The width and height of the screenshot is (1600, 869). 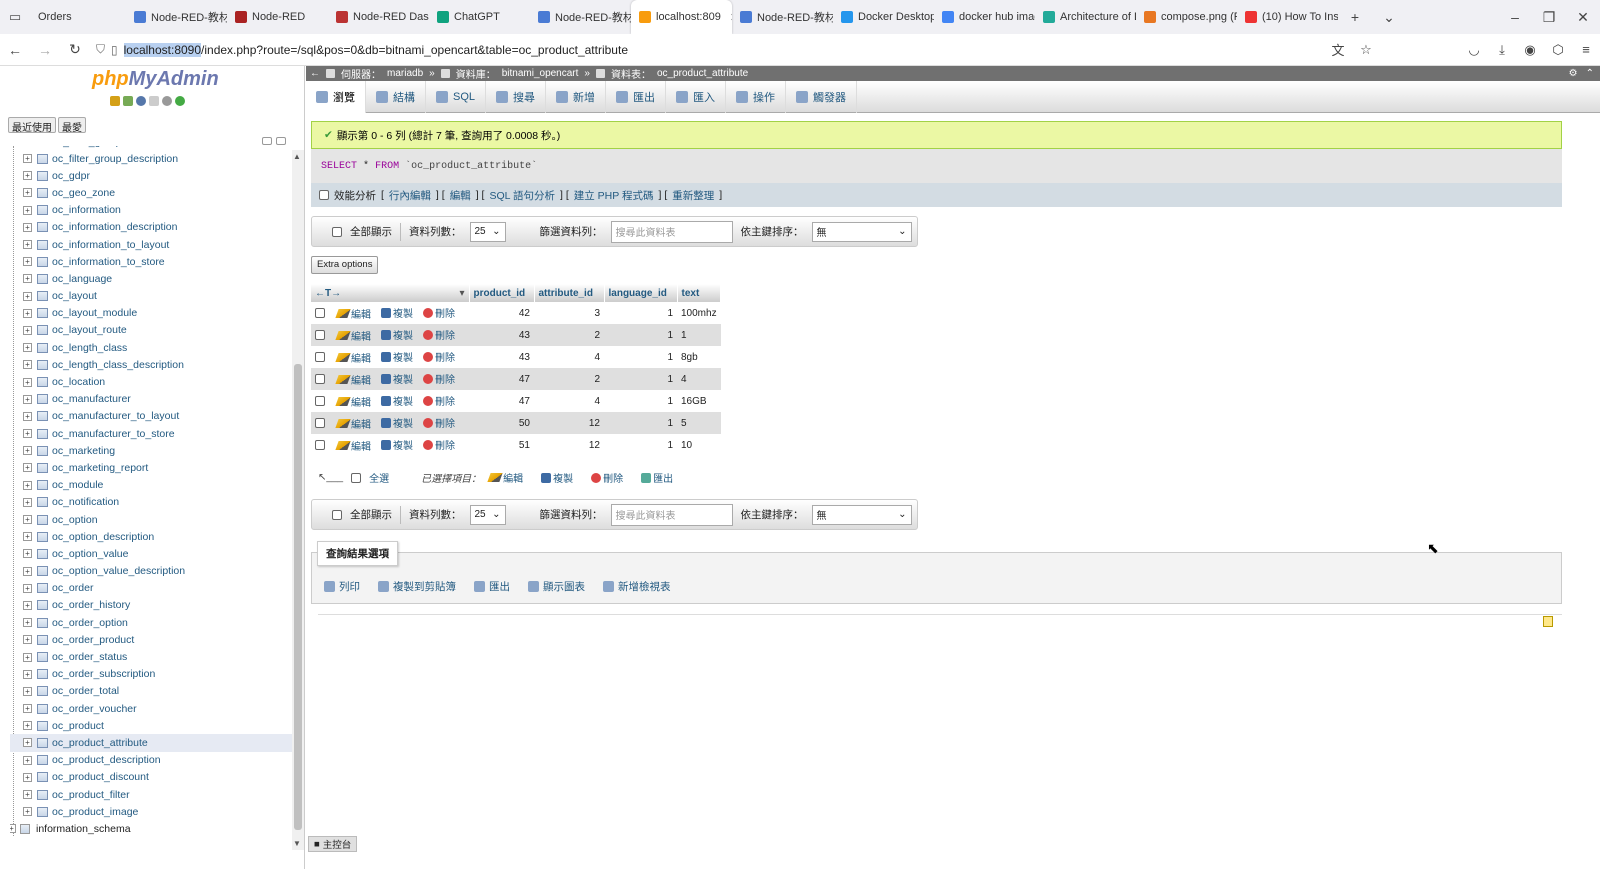 I want to click on row-copy-button: 複製, so click(x=397, y=444).